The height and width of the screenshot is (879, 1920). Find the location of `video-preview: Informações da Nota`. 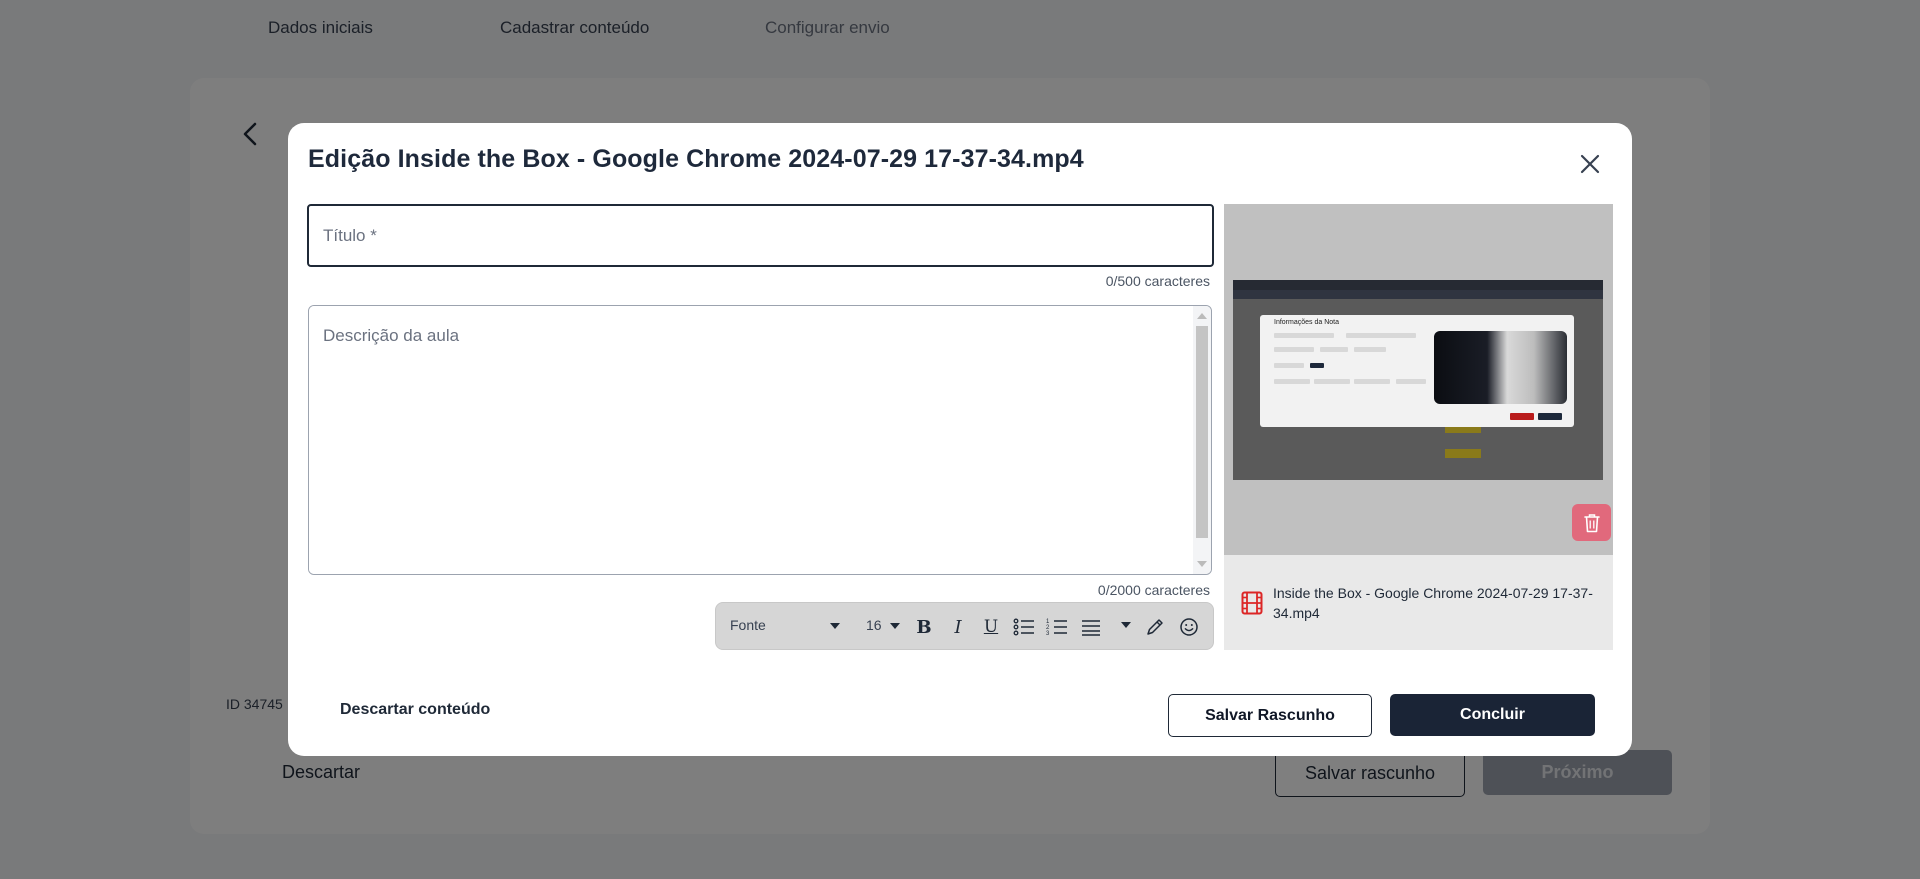

video-preview: Informações da Nota is located at coordinates (1418, 379).